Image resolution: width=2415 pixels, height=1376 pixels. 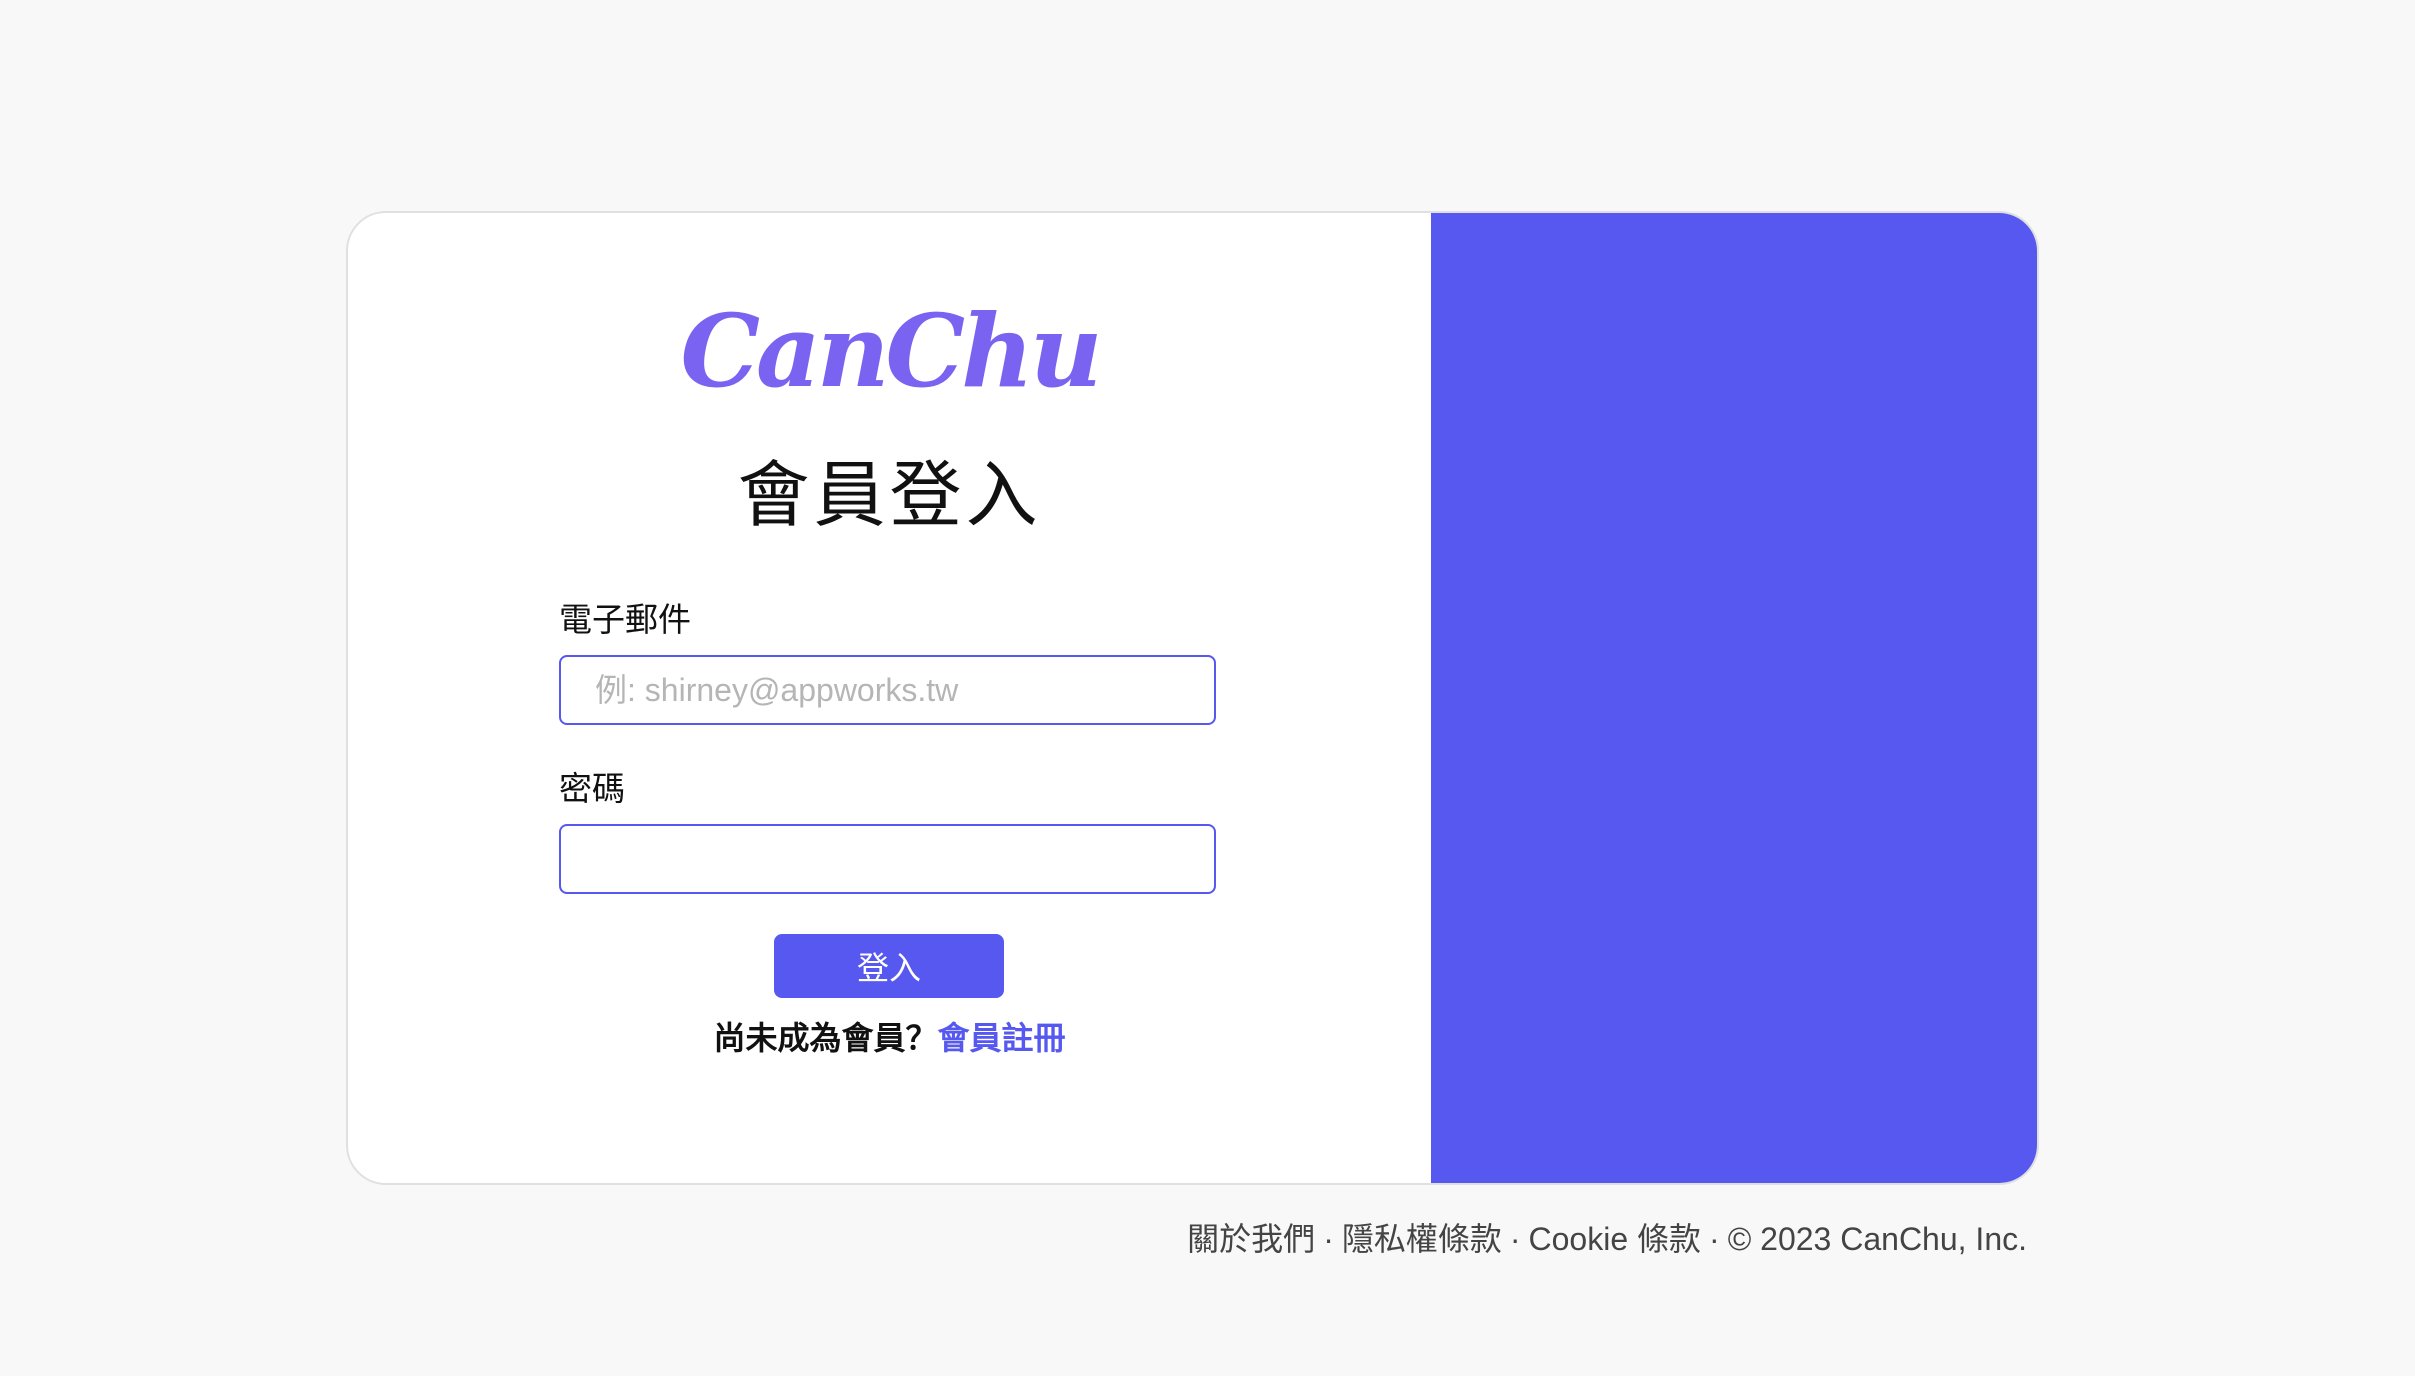 What do you see at coordinates (1251, 1239) in the screenshot?
I see `footer-about-link: 關於我們` at bounding box center [1251, 1239].